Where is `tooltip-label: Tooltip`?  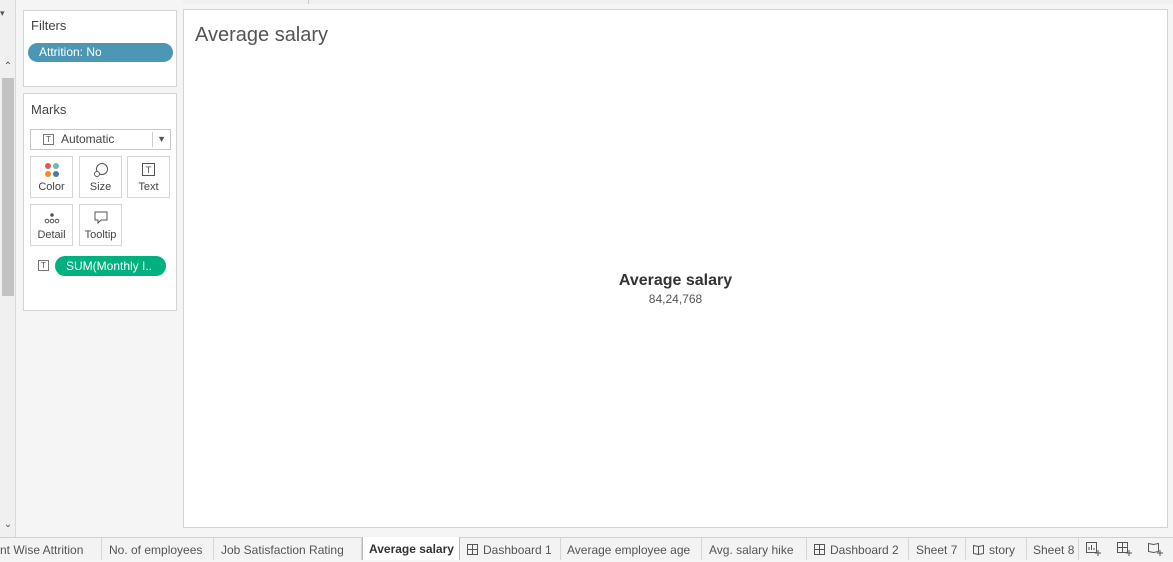
tooltip-label: Tooltip is located at coordinates (100, 235).